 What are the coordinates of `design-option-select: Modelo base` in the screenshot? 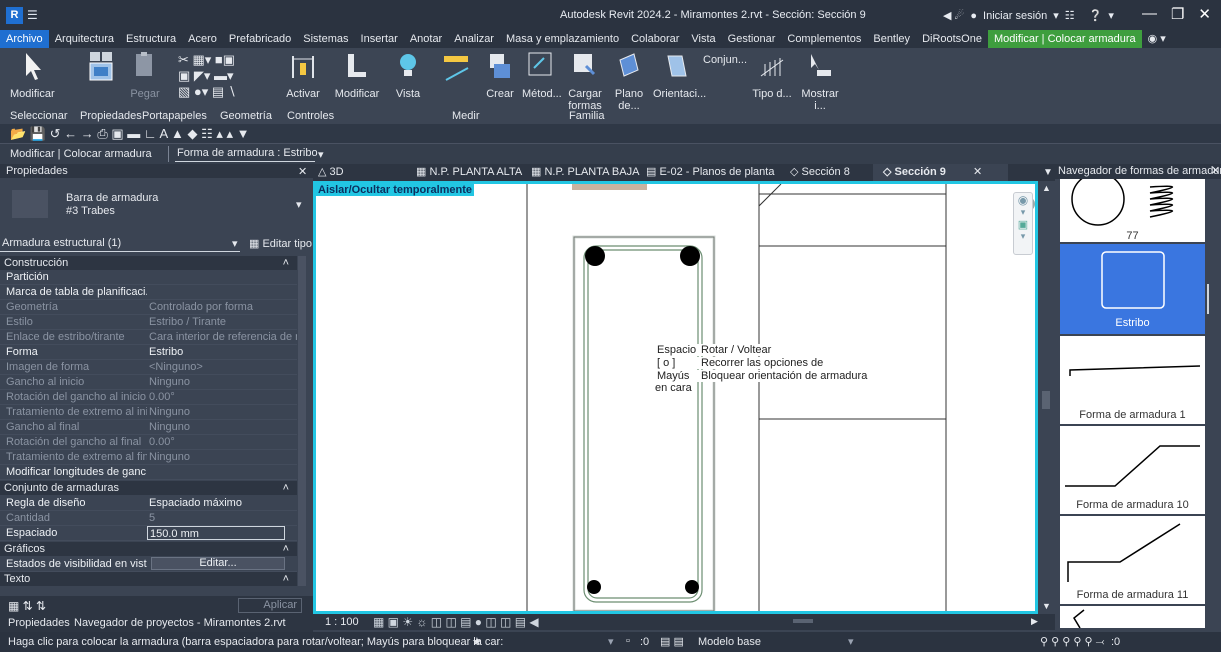 It's located at (729, 642).